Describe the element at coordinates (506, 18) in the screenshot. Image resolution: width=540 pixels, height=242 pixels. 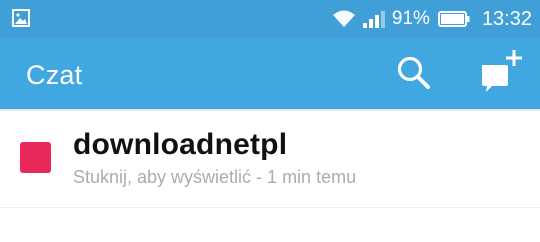
I see `clock: 13:32` at that location.